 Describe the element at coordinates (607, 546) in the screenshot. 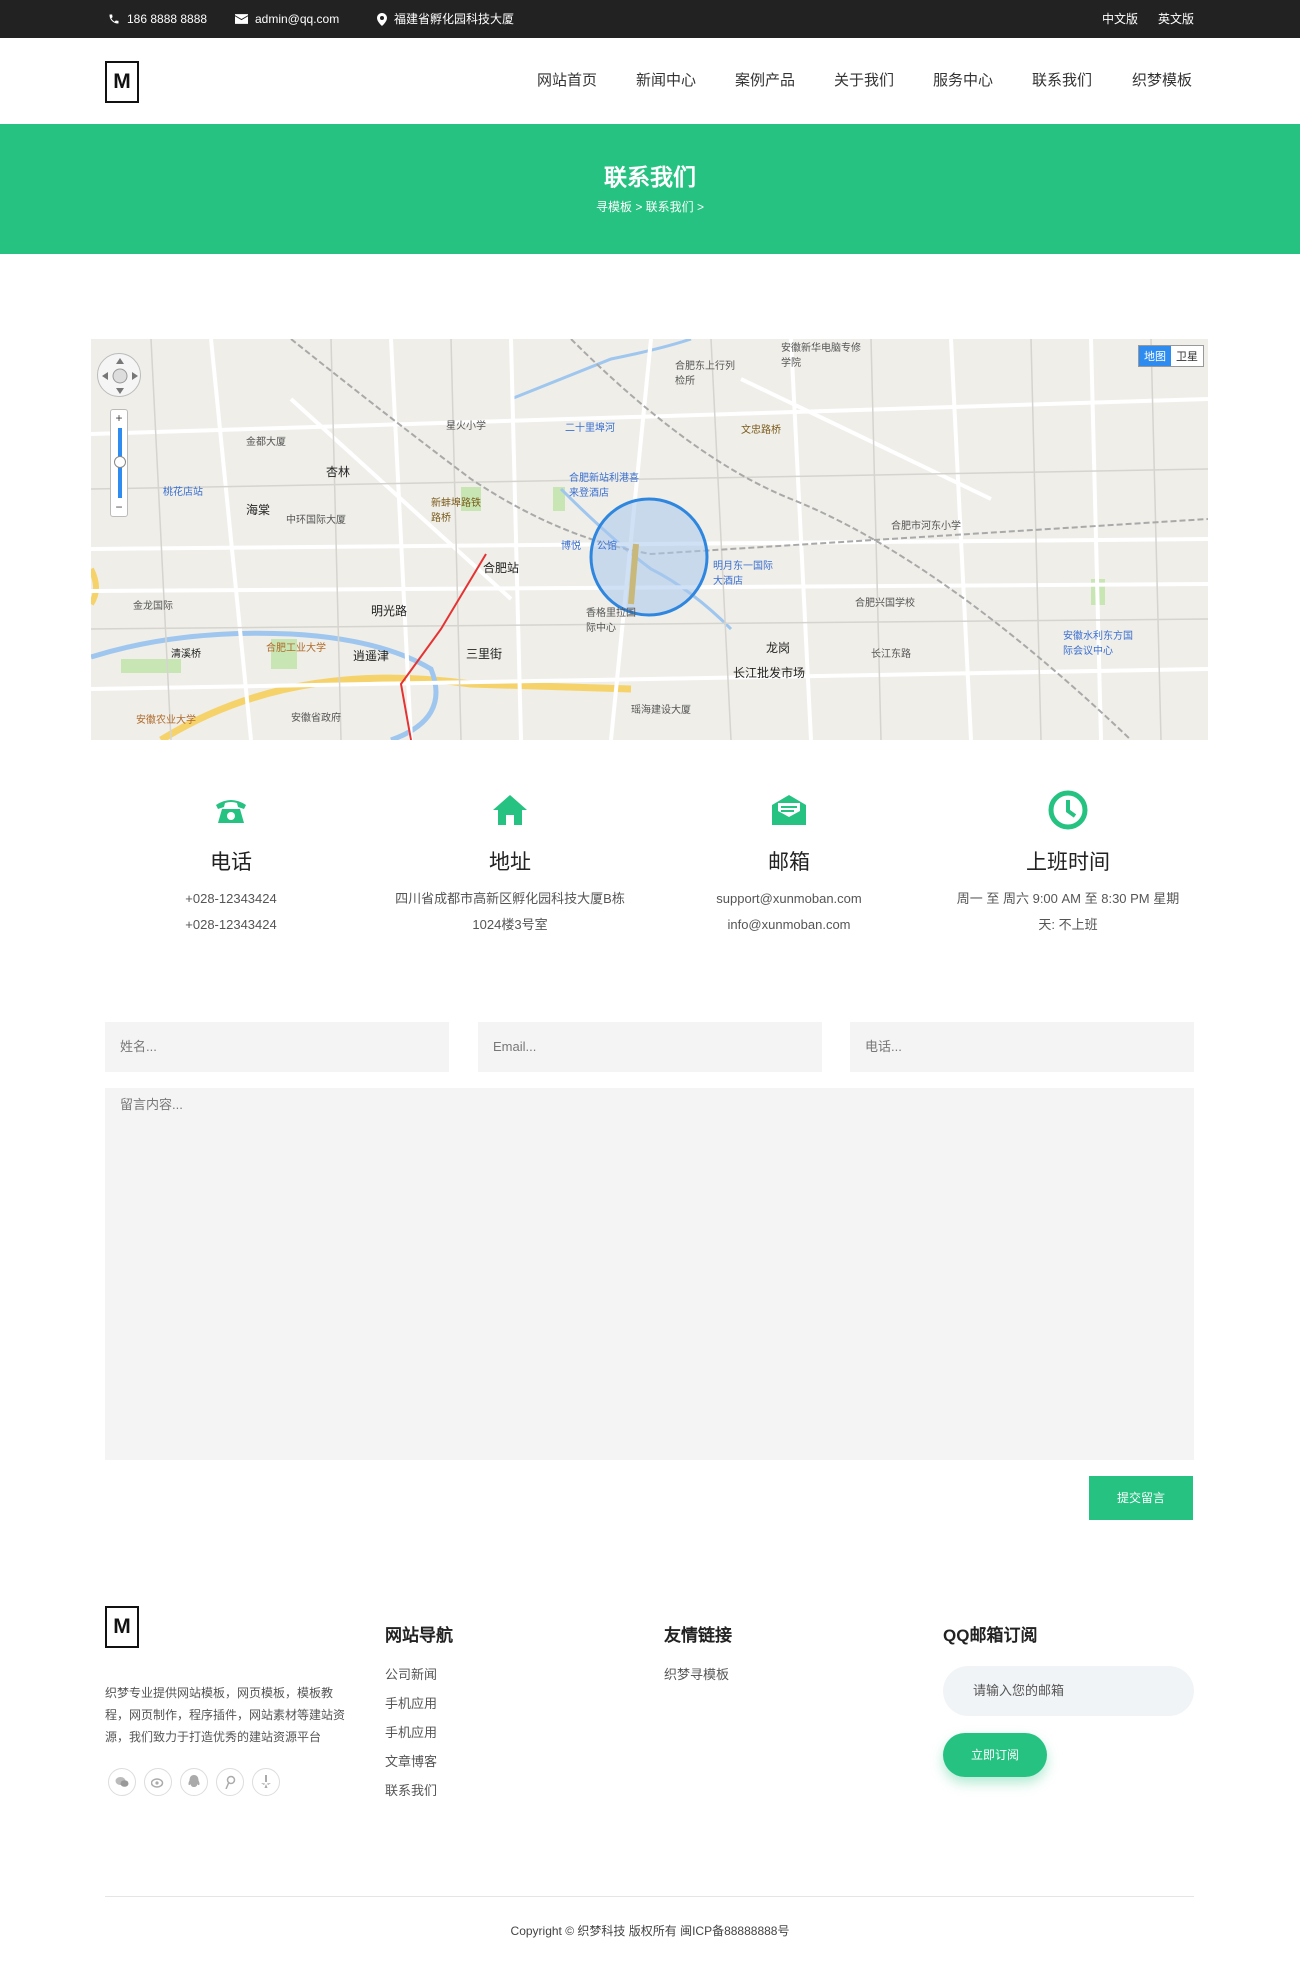

I see `map-label: 公馆` at that location.